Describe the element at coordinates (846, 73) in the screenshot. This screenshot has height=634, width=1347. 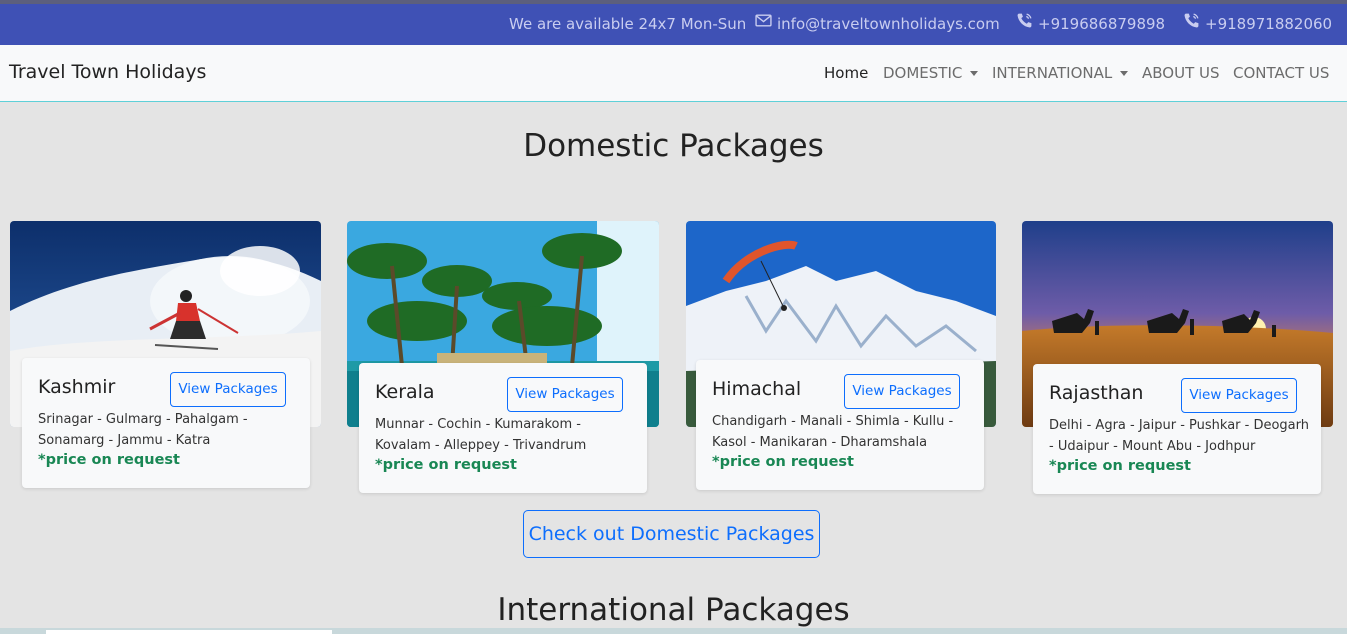
I see `nav-home: Home` at that location.